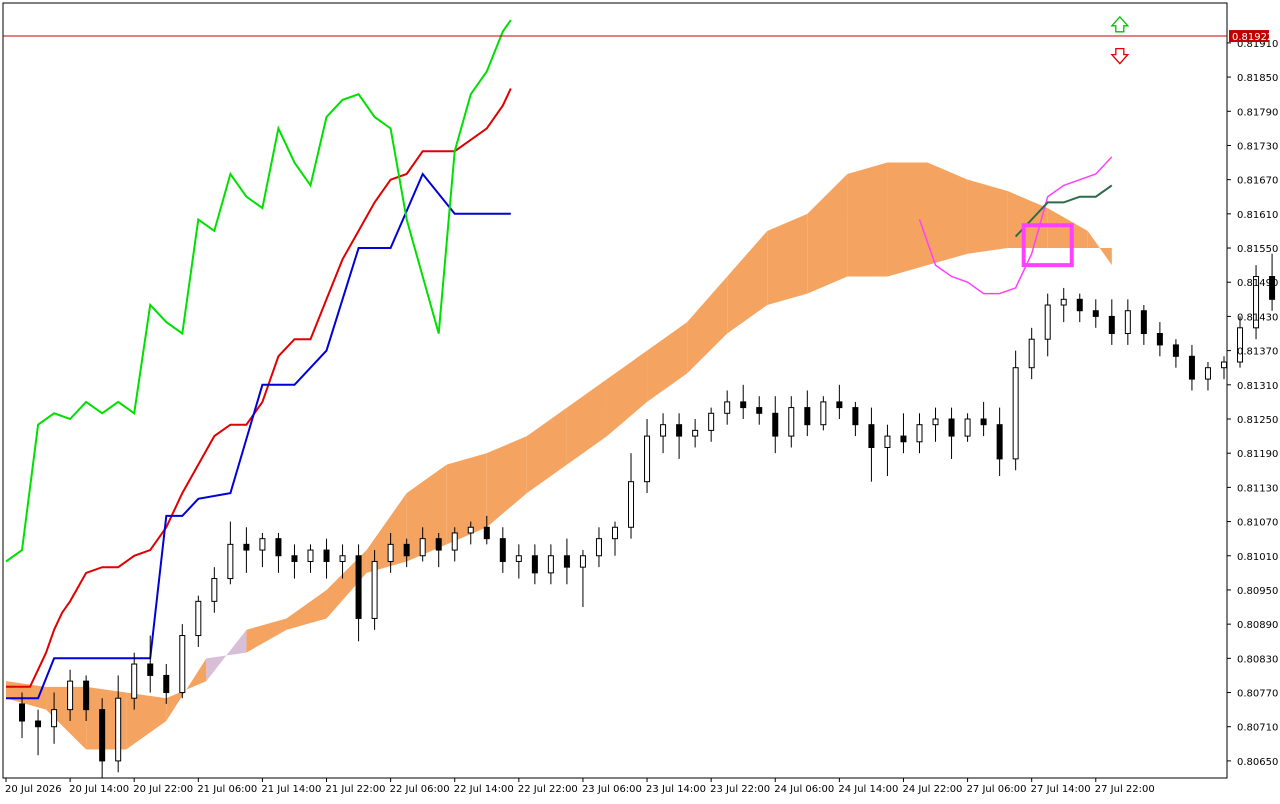 This screenshot has width=1280, height=804. What do you see at coordinates (99, 789) in the screenshot?
I see `time-tick-label: 20 Jul 14:00` at bounding box center [99, 789].